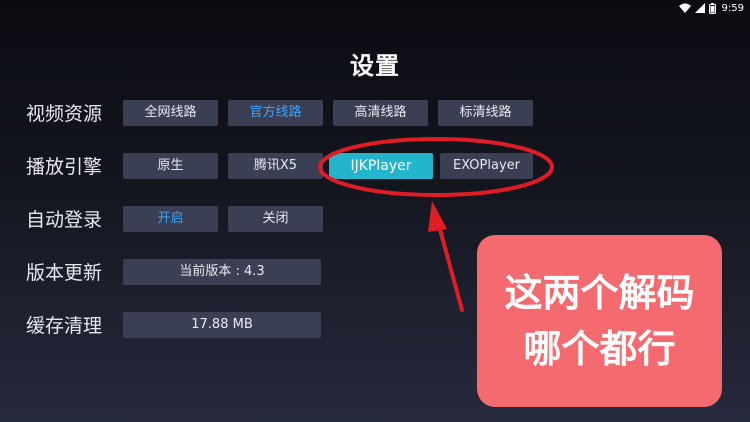  What do you see at coordinates (64, 273) in the screenshot?
I see `version-label: 版本更新` at bounding box center [64, 273].